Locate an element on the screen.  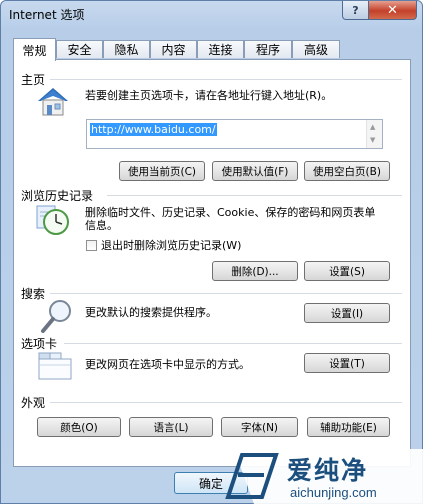
watermark: 爱纯净 aichunjing.com is located at coordinates (323, 476).